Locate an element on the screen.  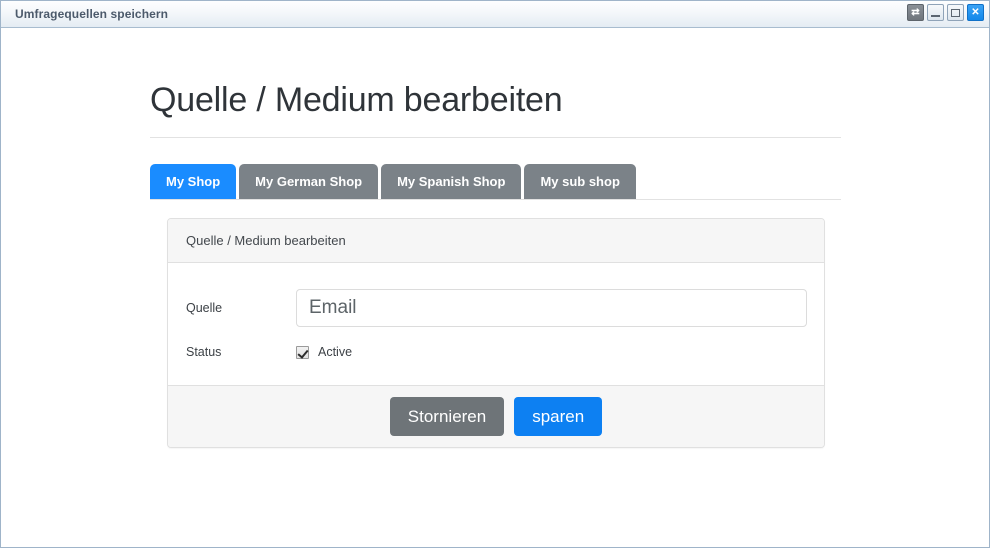
close-icon: ✕ is located at coordinates (975, 12).